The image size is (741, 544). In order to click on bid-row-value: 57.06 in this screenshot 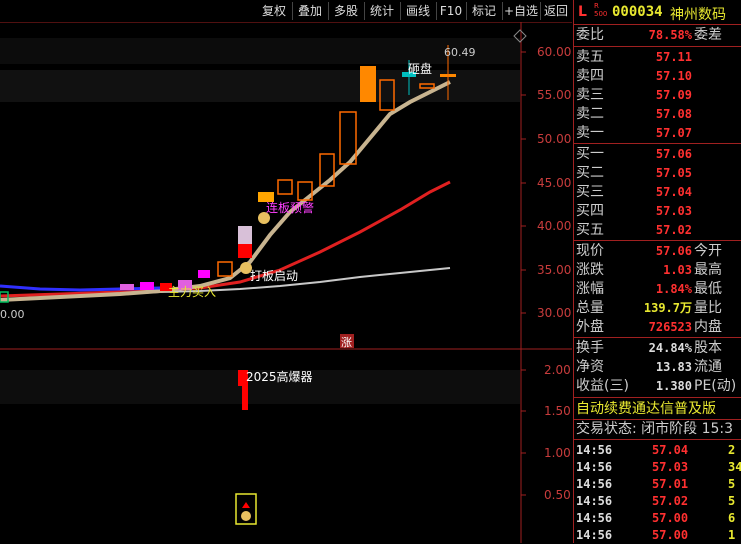, I will do `click(673, 154)`.